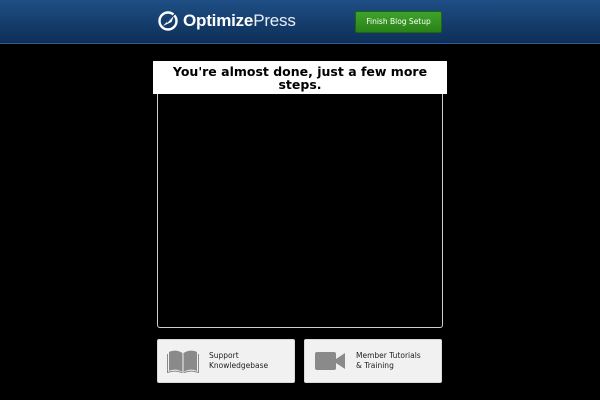  What do you see at coordinates (239, 360) in the screenshot?
I see `support-knowledgebase-label: Support Knowledgebase` at bounding box center [239, 360].